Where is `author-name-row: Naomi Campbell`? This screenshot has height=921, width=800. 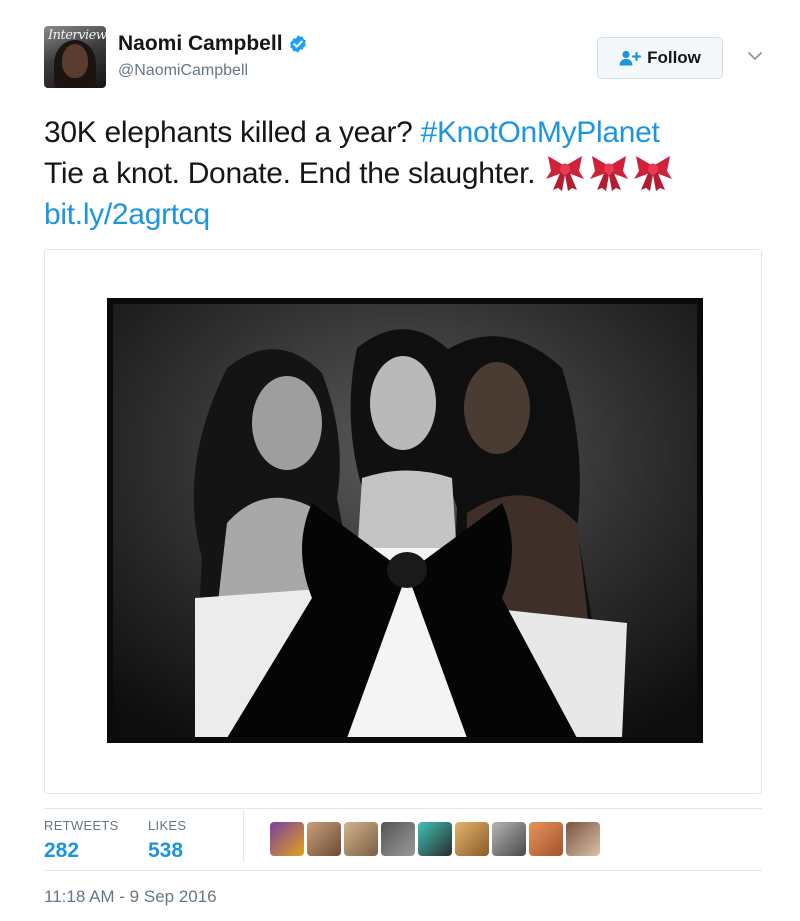 author-name-row: Naomi Campbell is located at coordinates (213, 44).